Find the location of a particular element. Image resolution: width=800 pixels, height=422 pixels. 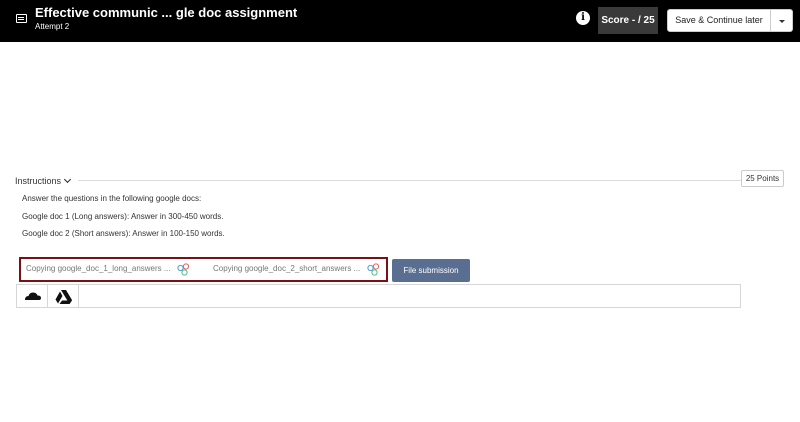

file-submission-button: File submission is located at coordinates (431, 270).